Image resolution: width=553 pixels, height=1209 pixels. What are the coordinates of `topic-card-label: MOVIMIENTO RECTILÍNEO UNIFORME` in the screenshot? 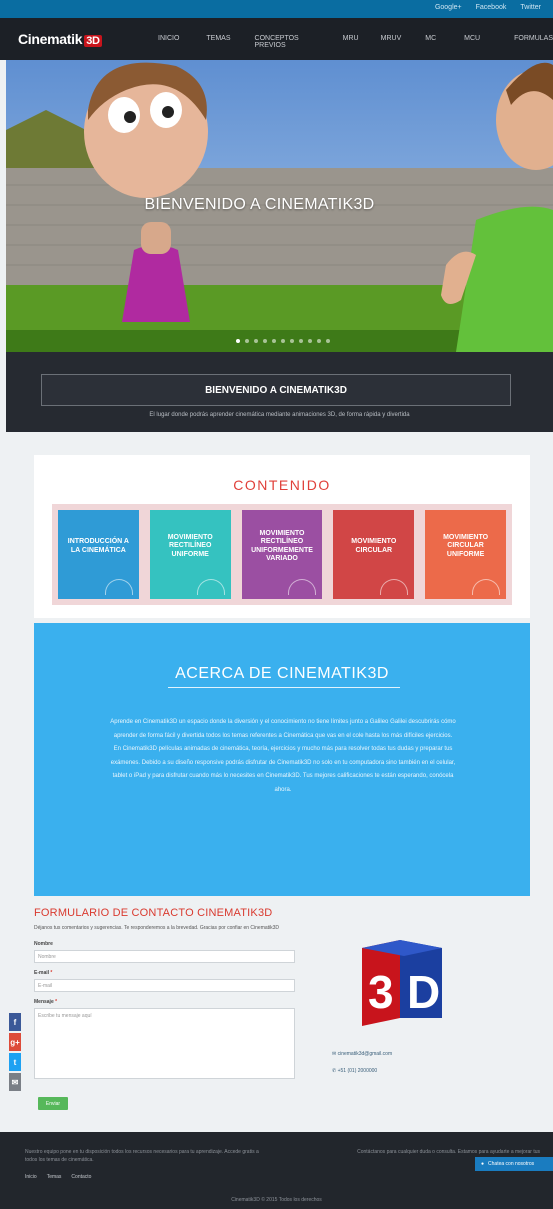 It's located at (190, 546).